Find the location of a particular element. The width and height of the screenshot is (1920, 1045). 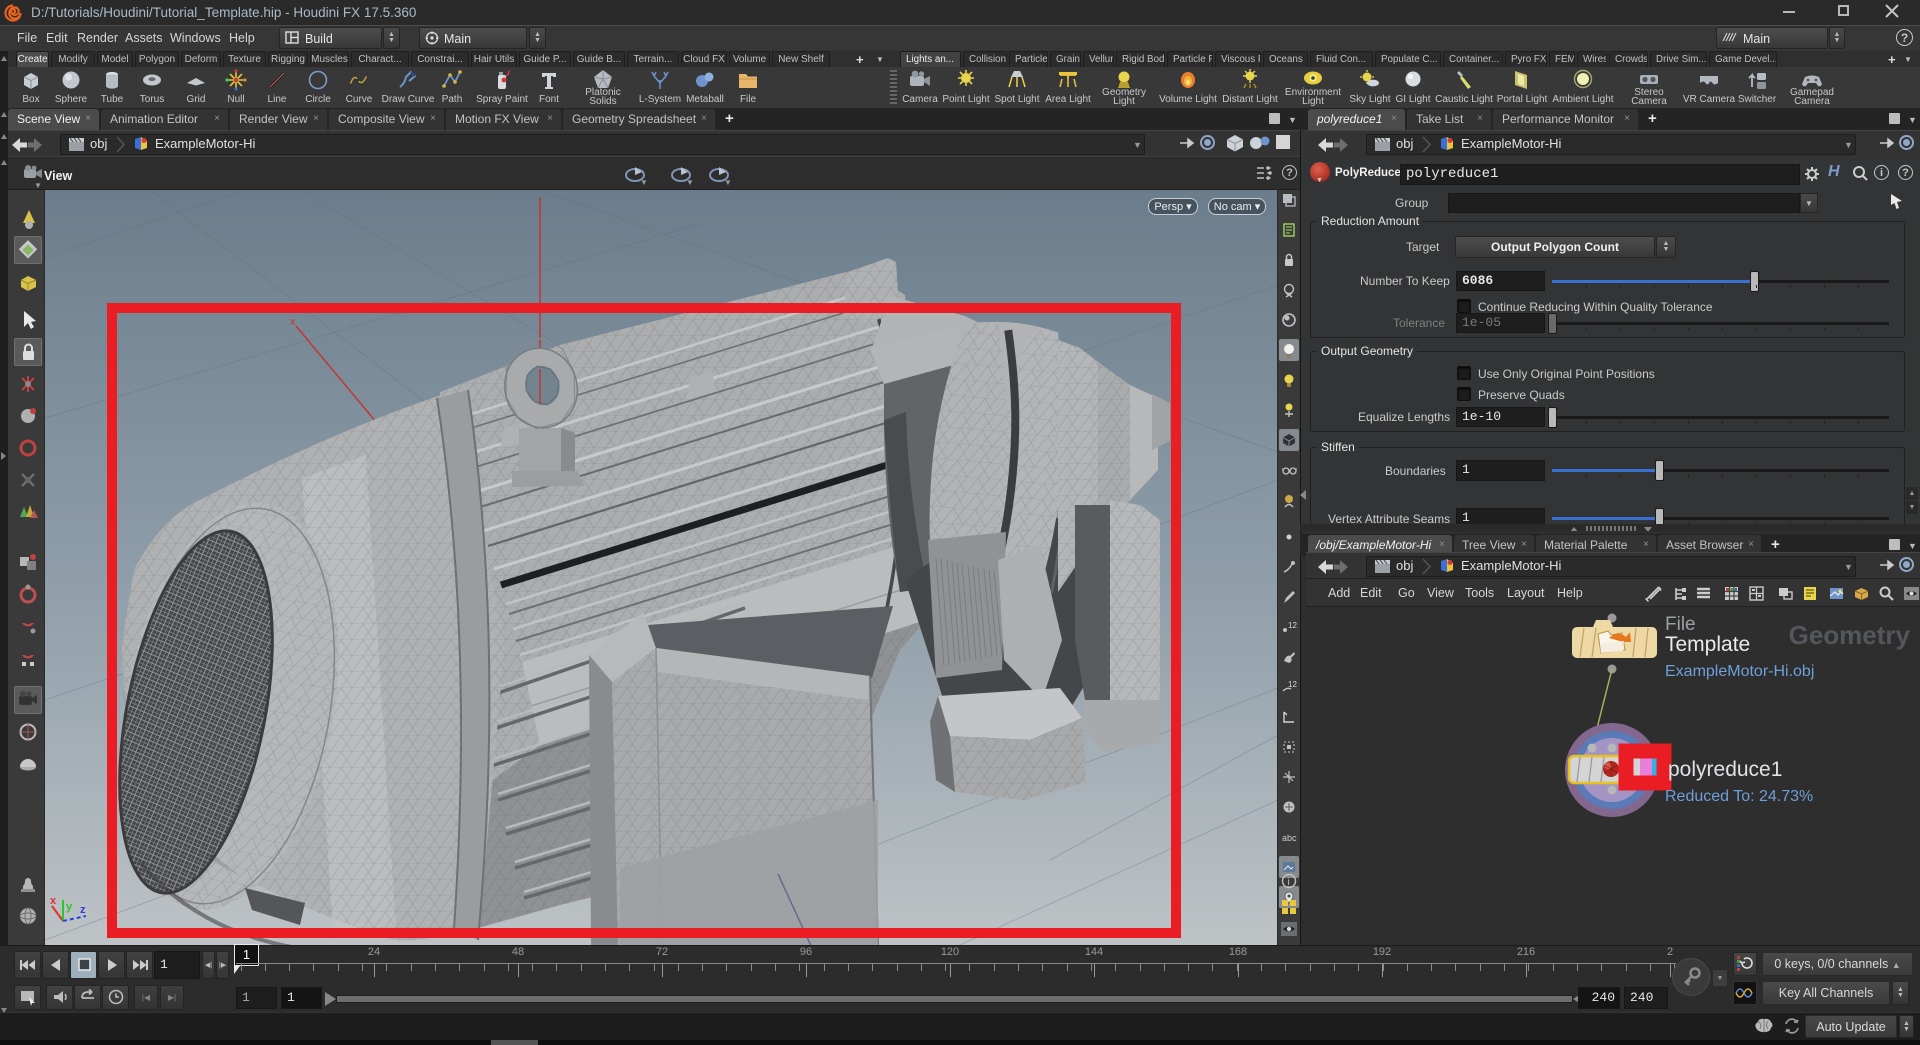

svg-text: z is located at coordinates (83, 910).